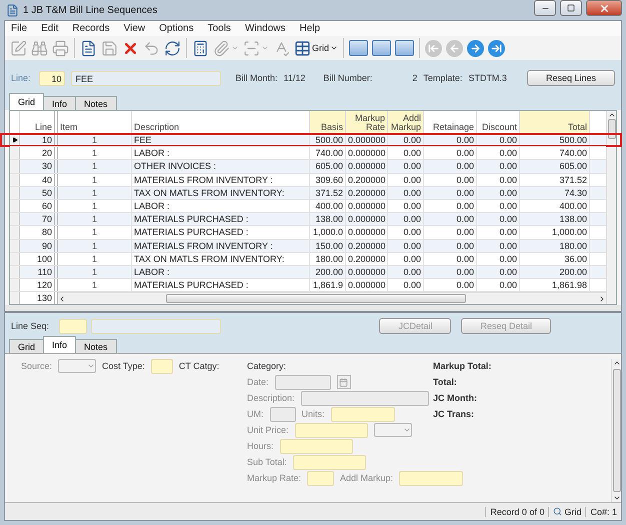 Image resolution: width=626 pixels, height=525 pixels. Describe the element at coordinates (545, 8) in the screenshot. I see `minimize-button` at that location.